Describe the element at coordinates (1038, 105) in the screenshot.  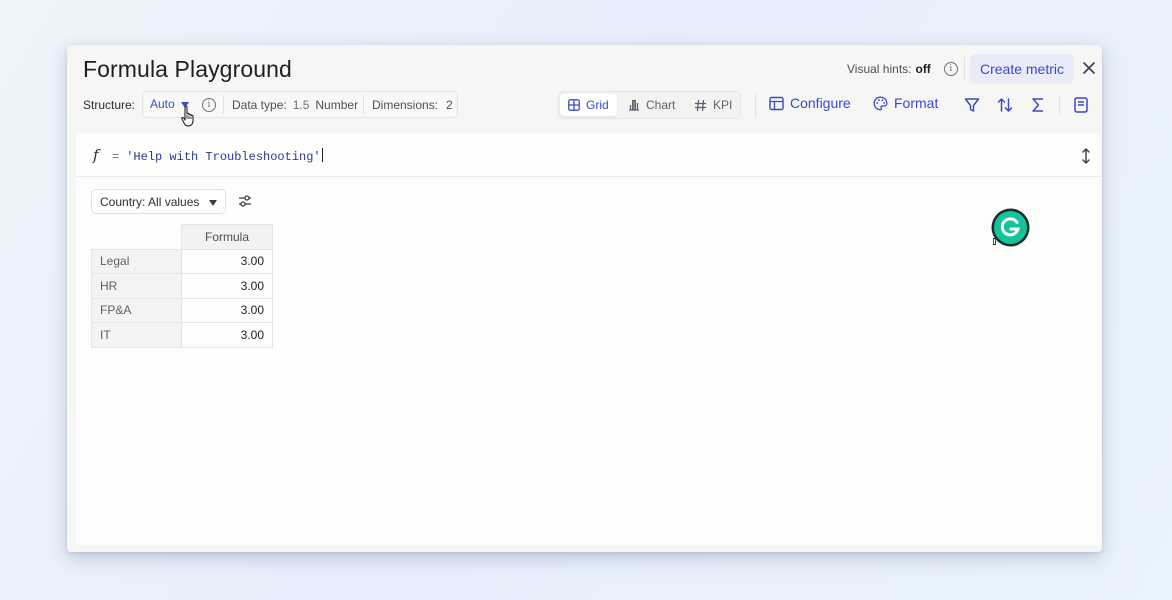
I see `sigma-icon` at that location.